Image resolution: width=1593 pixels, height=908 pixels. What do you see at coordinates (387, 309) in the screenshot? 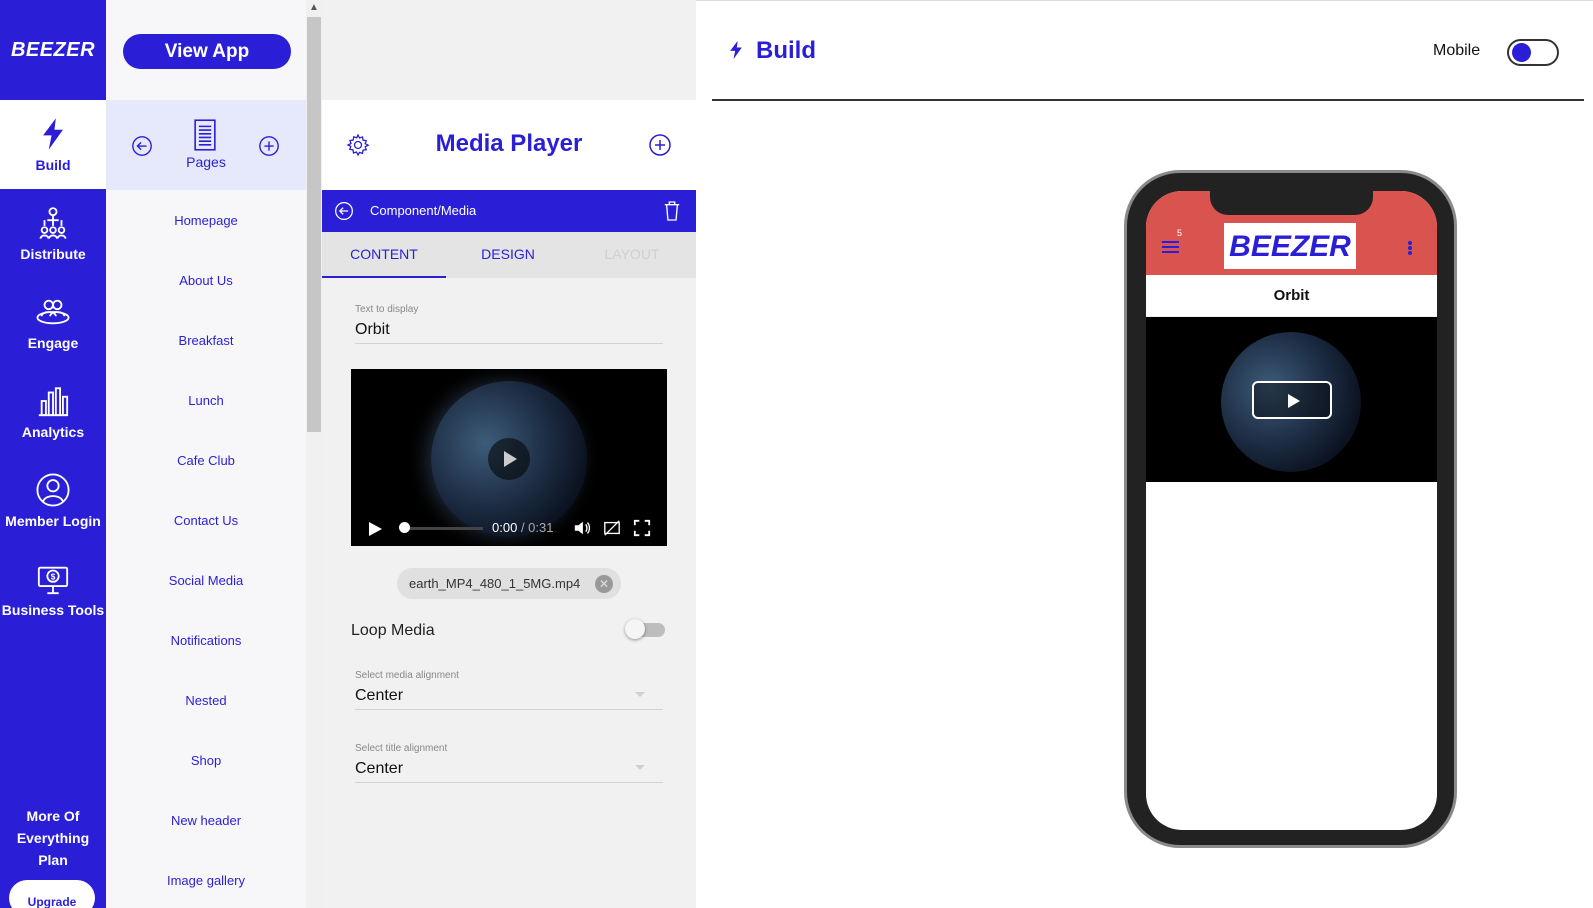
I see `field-label: Text to display` at bounding box center [387, 309].